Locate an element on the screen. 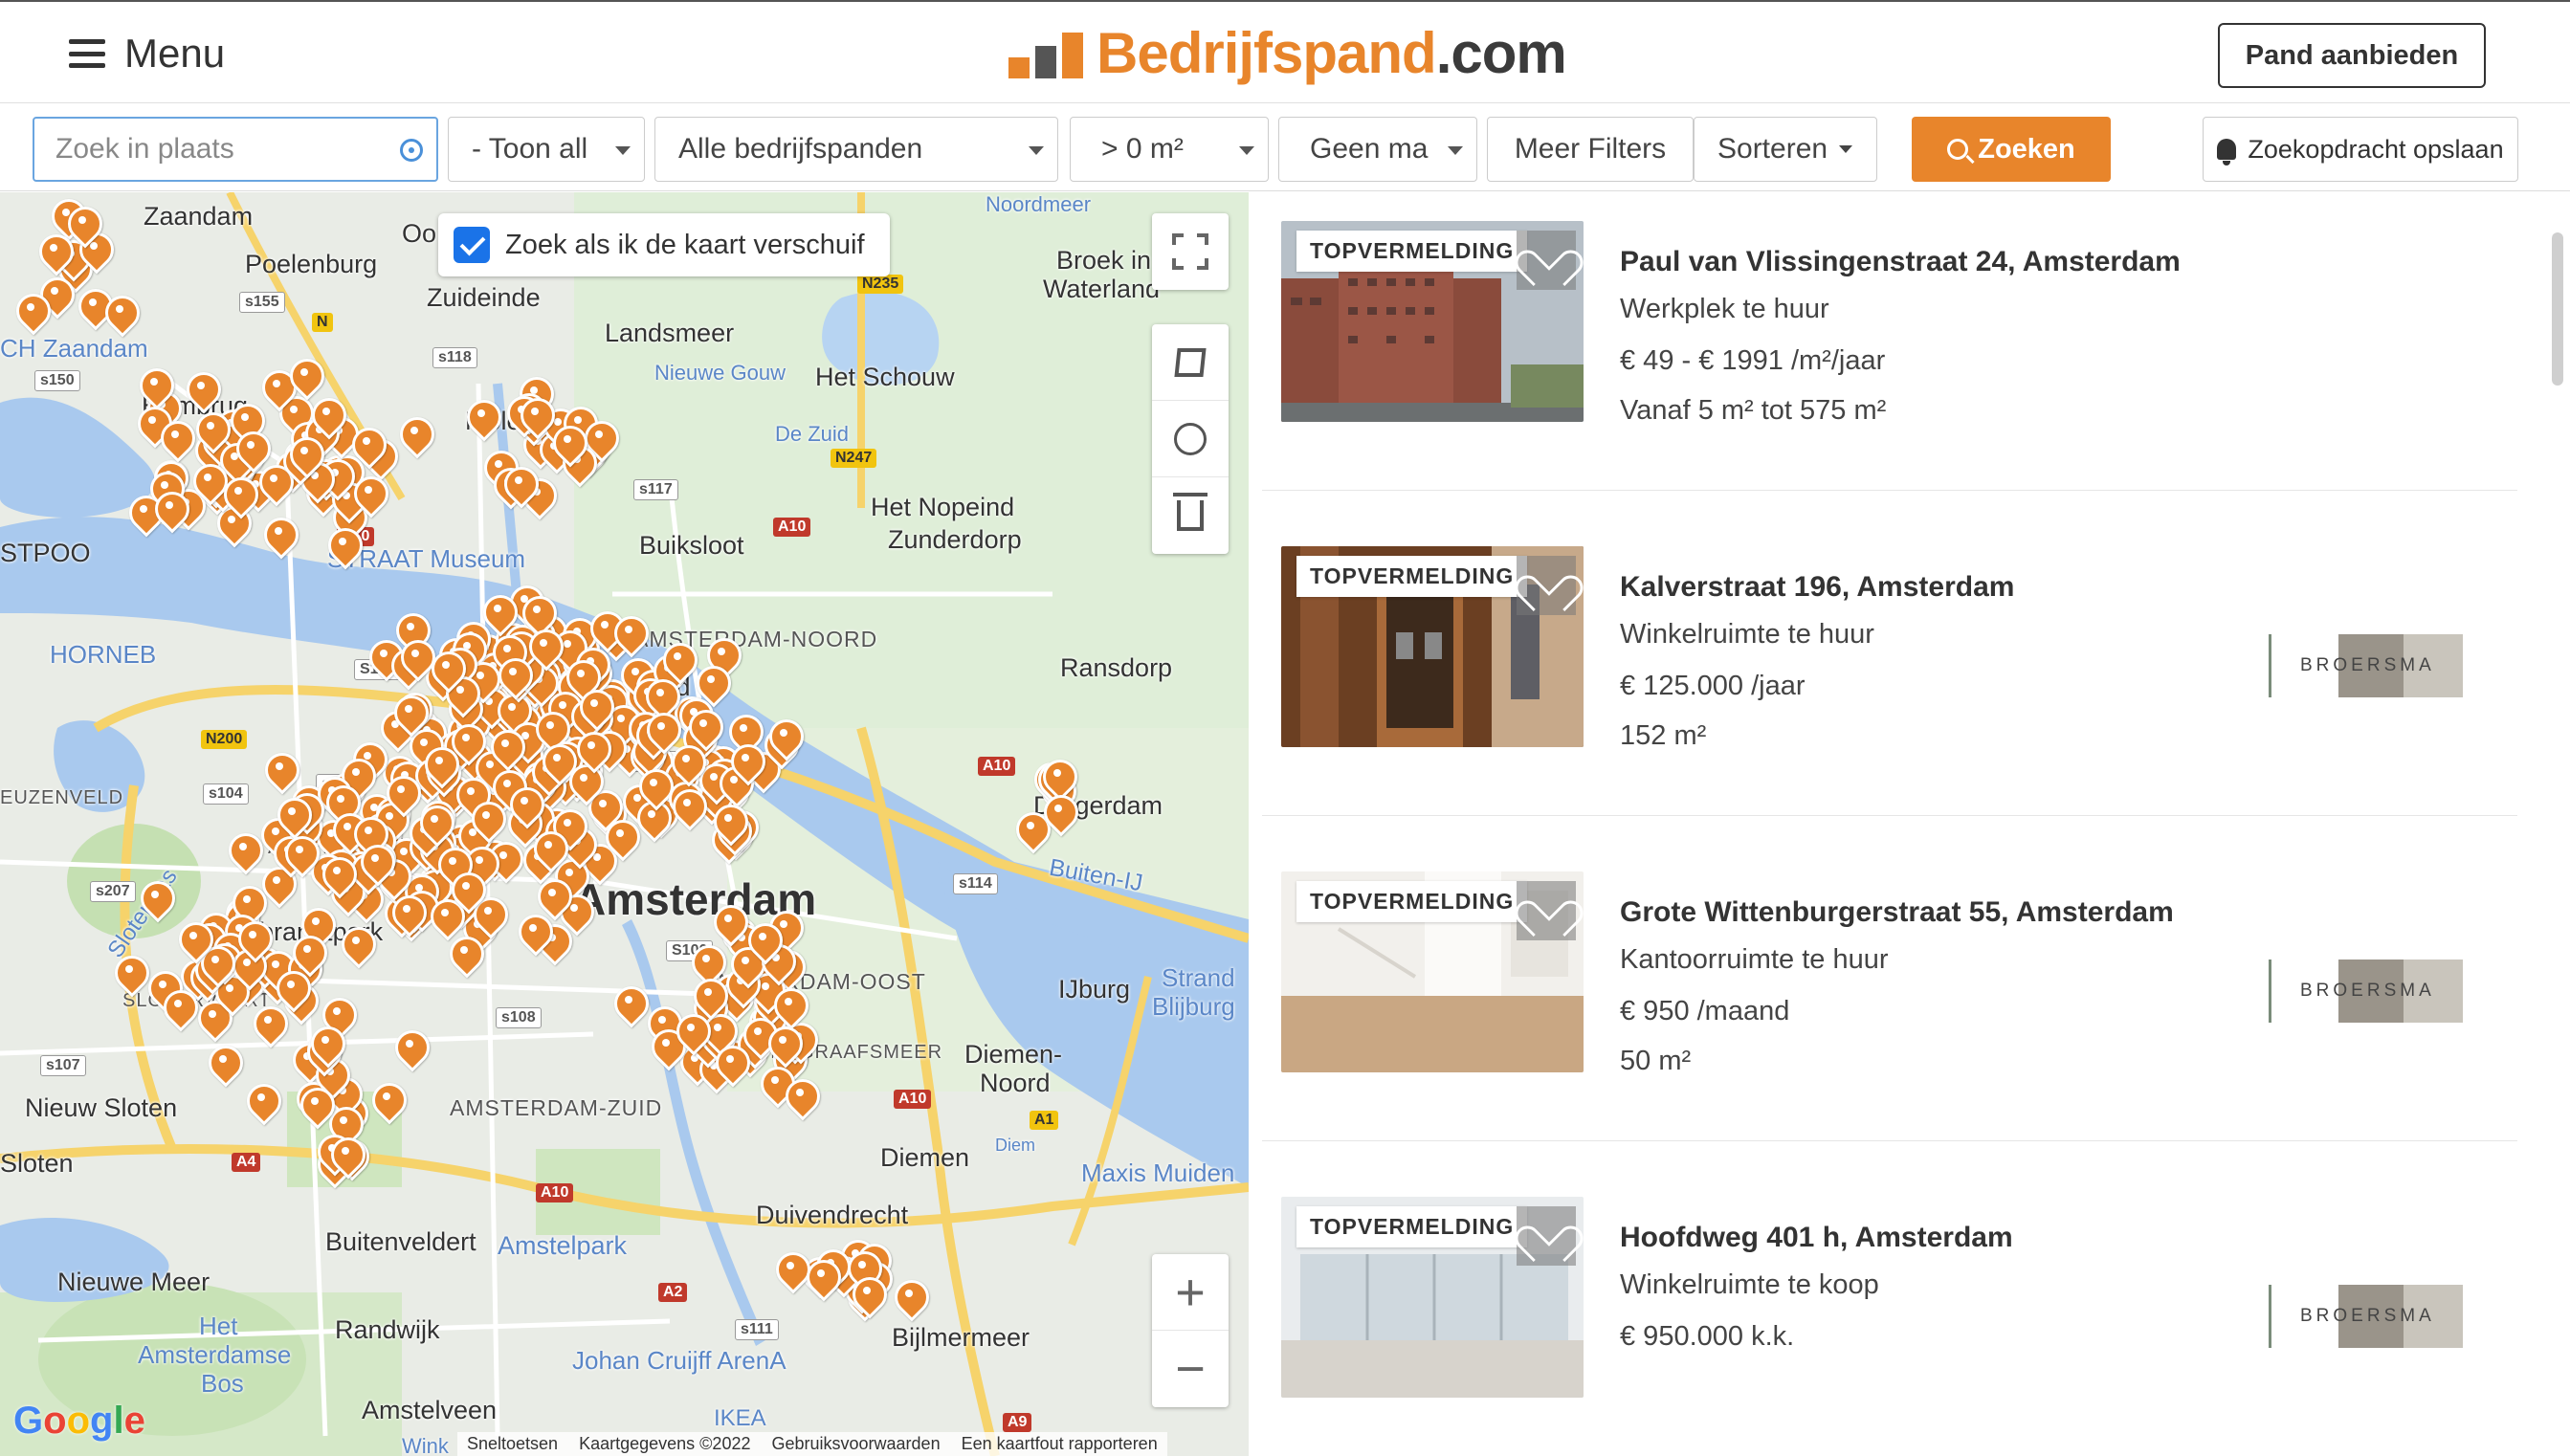 The height and width of the screenshot is (1456, 2570). property-type-select: Alle bedrijfspanden is located at coordinates (856, 149).